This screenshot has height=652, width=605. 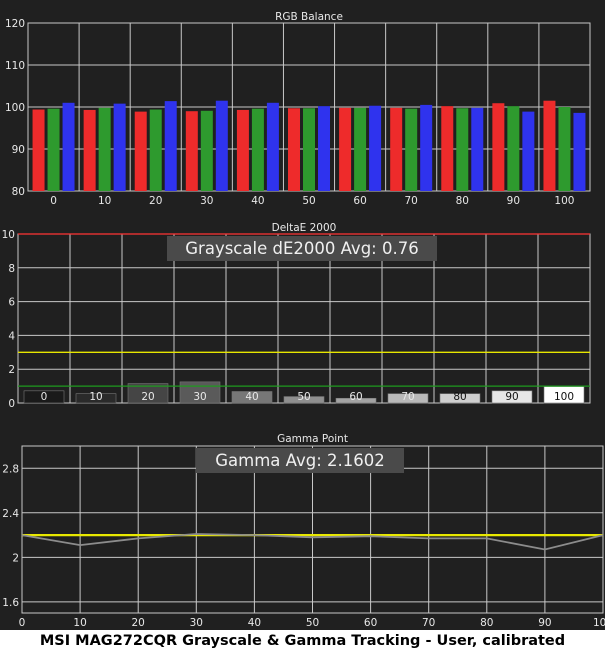 What do you see at coordinates (15, 108) in the screenshot?
I see `y-tick-label: 100` at bounding box center [15, 108].